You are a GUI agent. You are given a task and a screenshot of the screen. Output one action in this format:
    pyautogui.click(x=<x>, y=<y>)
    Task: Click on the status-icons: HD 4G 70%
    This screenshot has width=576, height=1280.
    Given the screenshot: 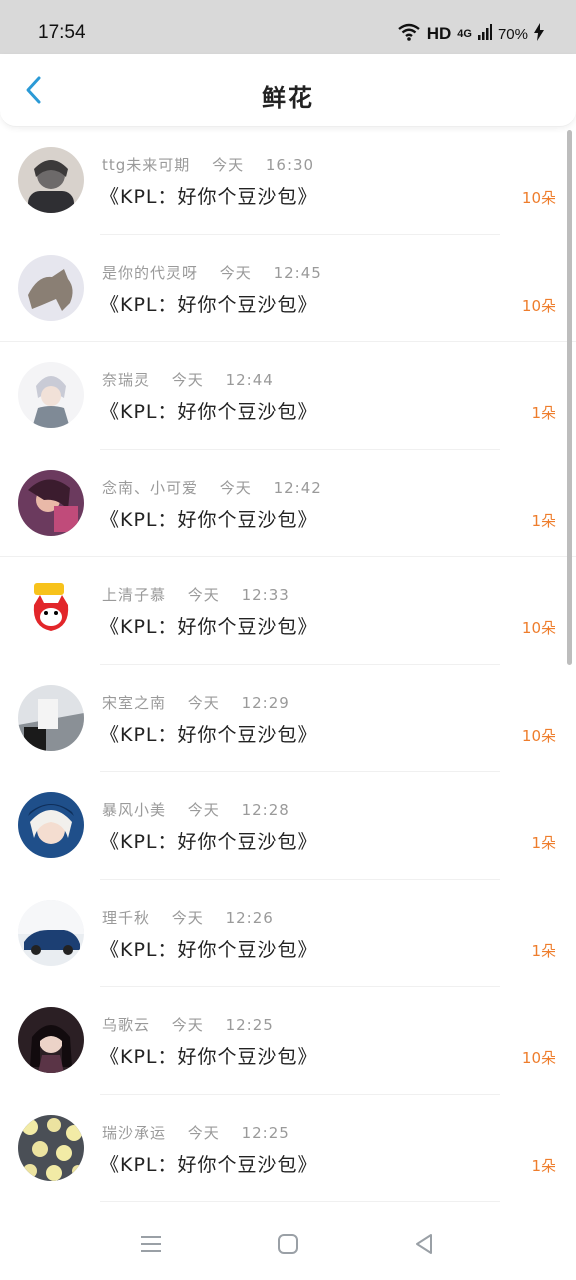 What is the action you would take?
    pyautogui.click(x=470, y=34)
    